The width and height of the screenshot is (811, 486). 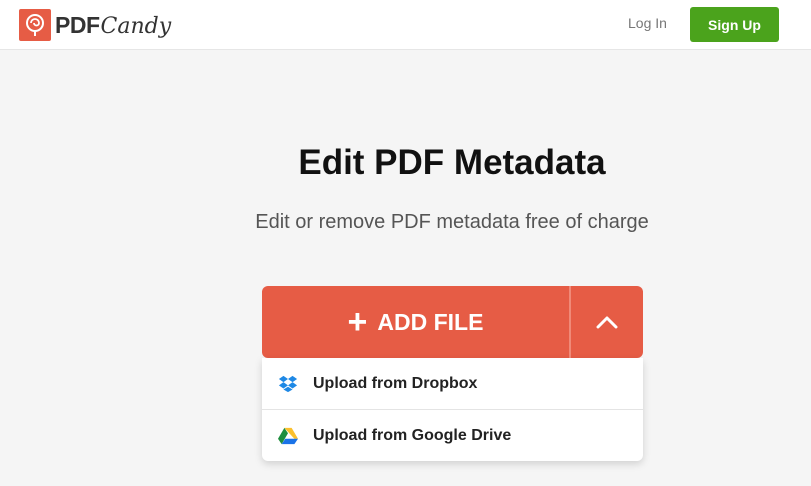 I want to click on chevron-up-icon, so click(x=607, y=322).